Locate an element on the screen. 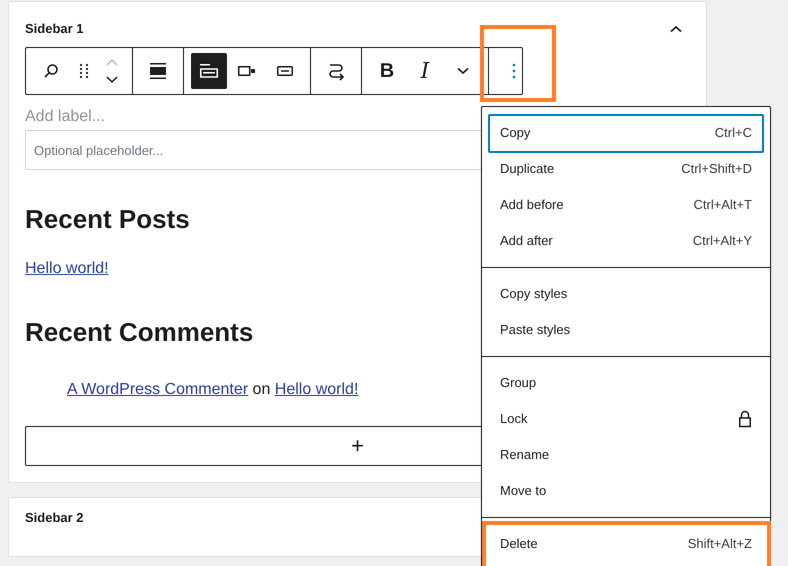  button-fill-icon is located at coordinates (209, 71).